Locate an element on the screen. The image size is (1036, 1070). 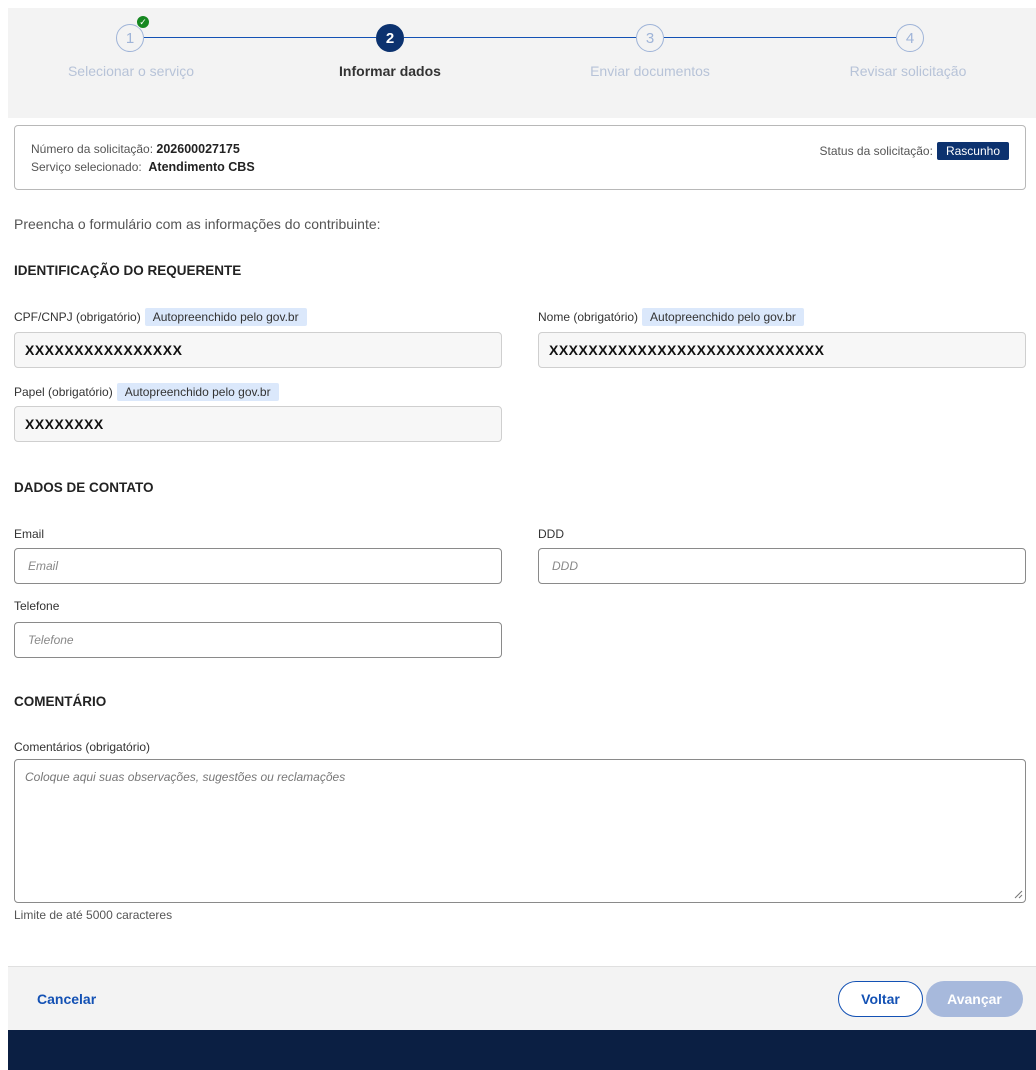
character-limit-note: Limite de até 5000 caracteres is located at coordinates (93, 915).